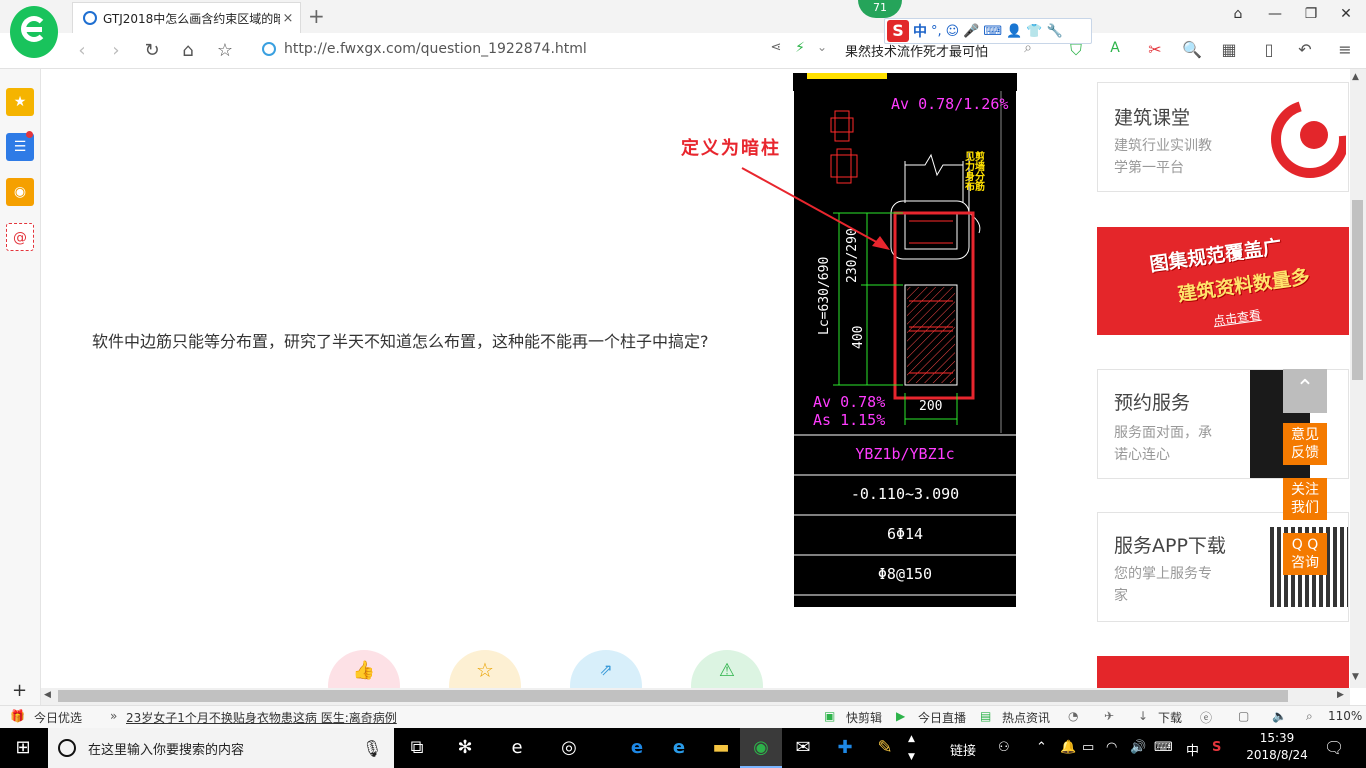  I want to click on home-button: ⌂, so click(188, 50).